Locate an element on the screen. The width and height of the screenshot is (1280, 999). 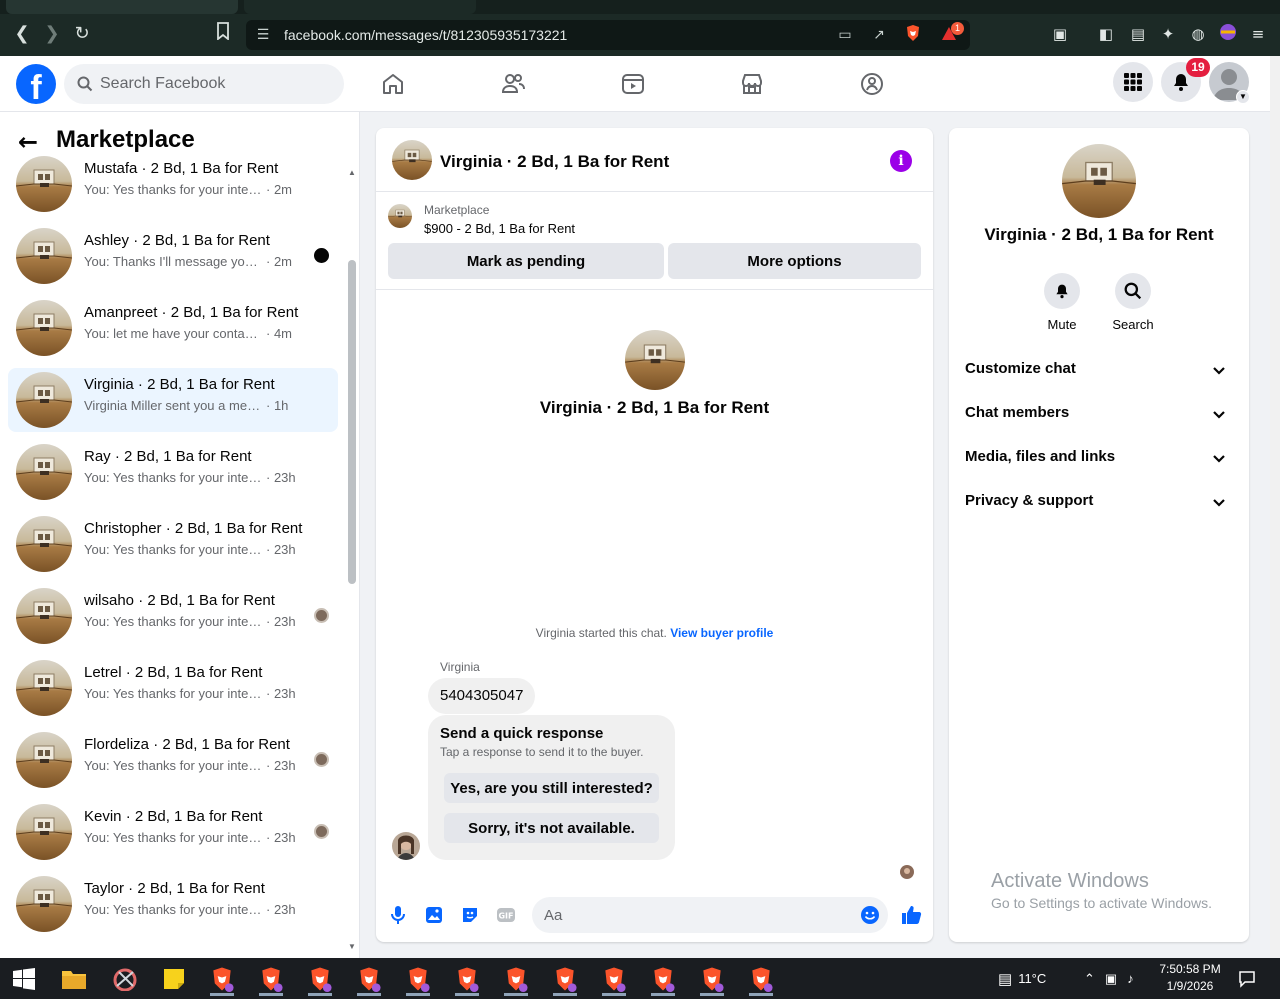
message-input-box is located at coordinates (710, 915).